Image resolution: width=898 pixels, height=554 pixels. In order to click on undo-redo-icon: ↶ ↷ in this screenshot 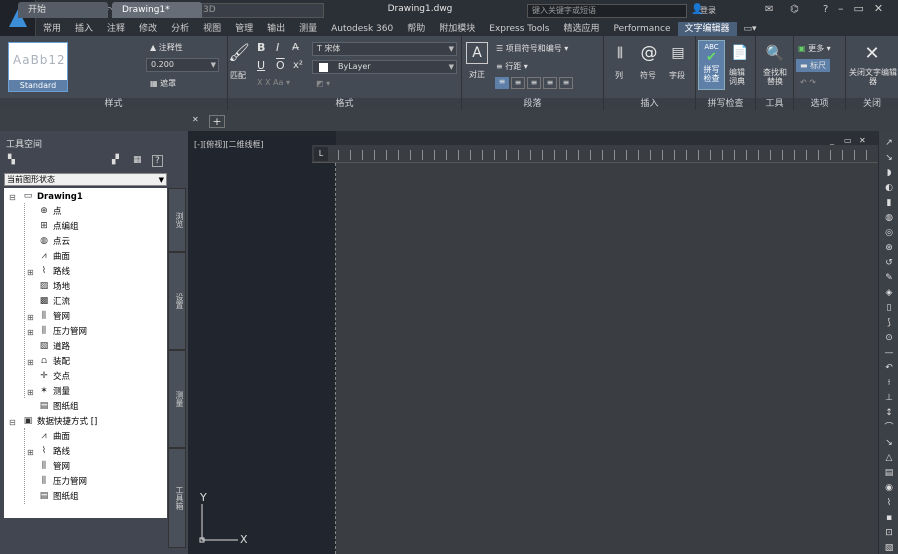, I will do `click(808, 82)`.